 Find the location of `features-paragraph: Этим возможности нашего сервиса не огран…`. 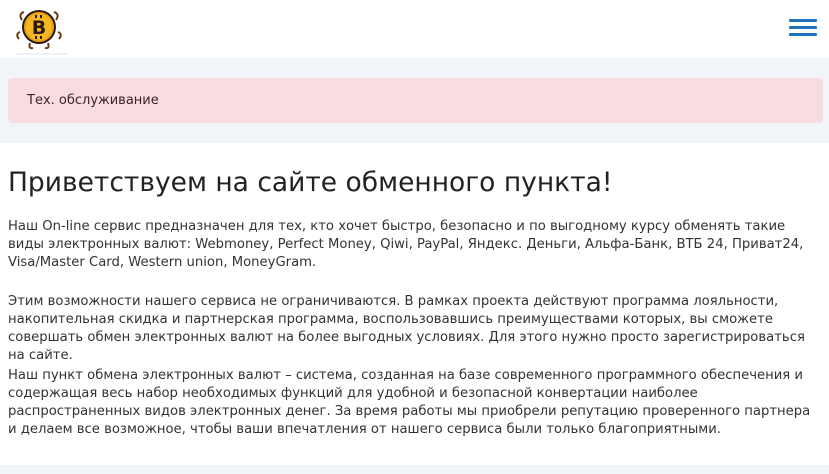

features-paragraph: Этим возможности нашего сервиса не огран… is located at coordinates (406, 328).